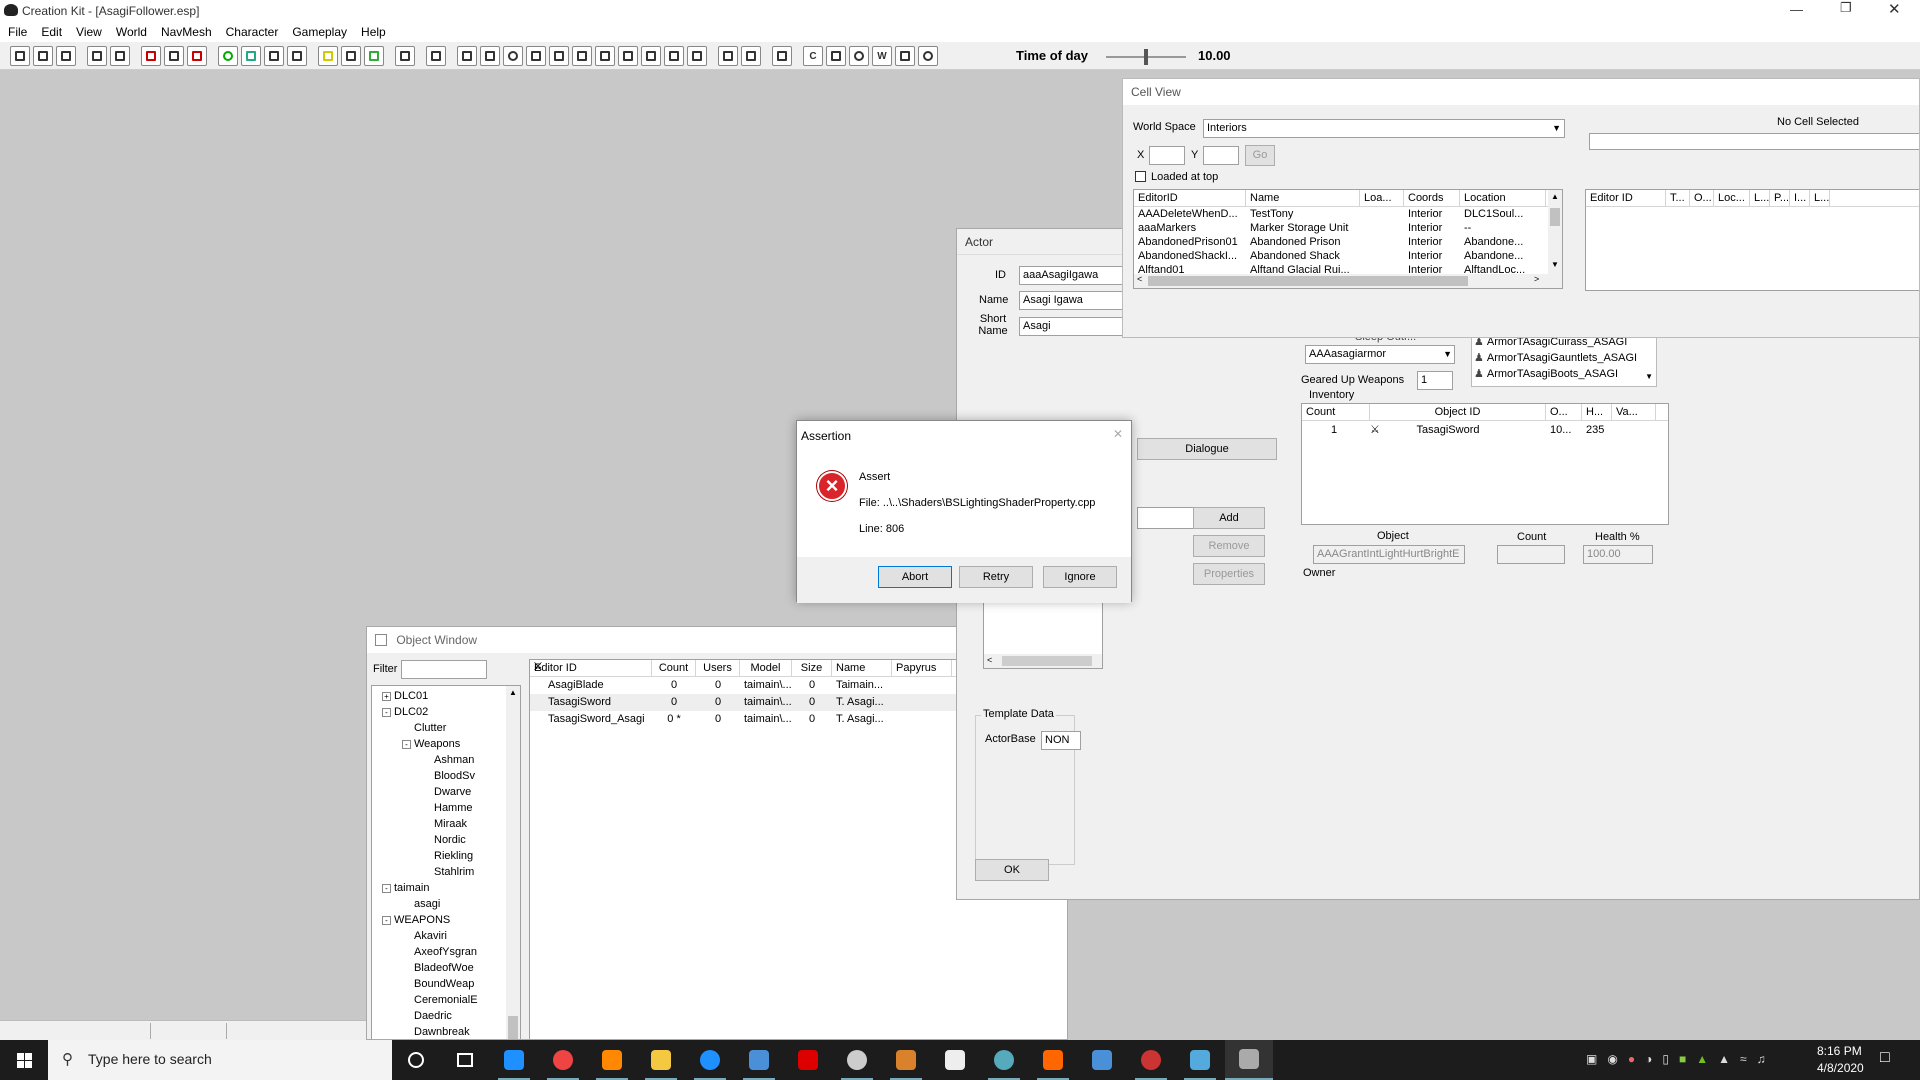  I want to click on box8-icon, so click(628, 56).